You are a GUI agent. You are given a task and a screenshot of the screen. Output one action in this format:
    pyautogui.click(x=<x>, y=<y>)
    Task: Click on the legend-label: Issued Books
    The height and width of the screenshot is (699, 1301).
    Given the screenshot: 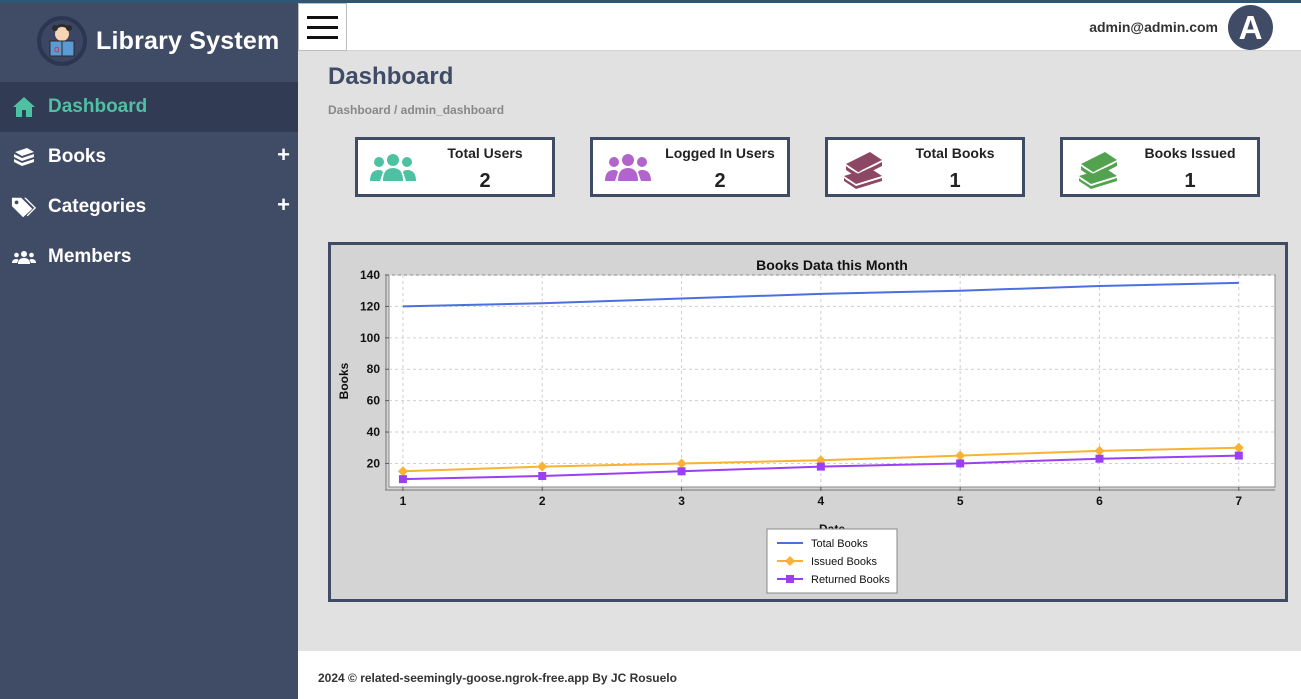 What is the action you would take?
    pyautogui.click(x=844, y=562)
    